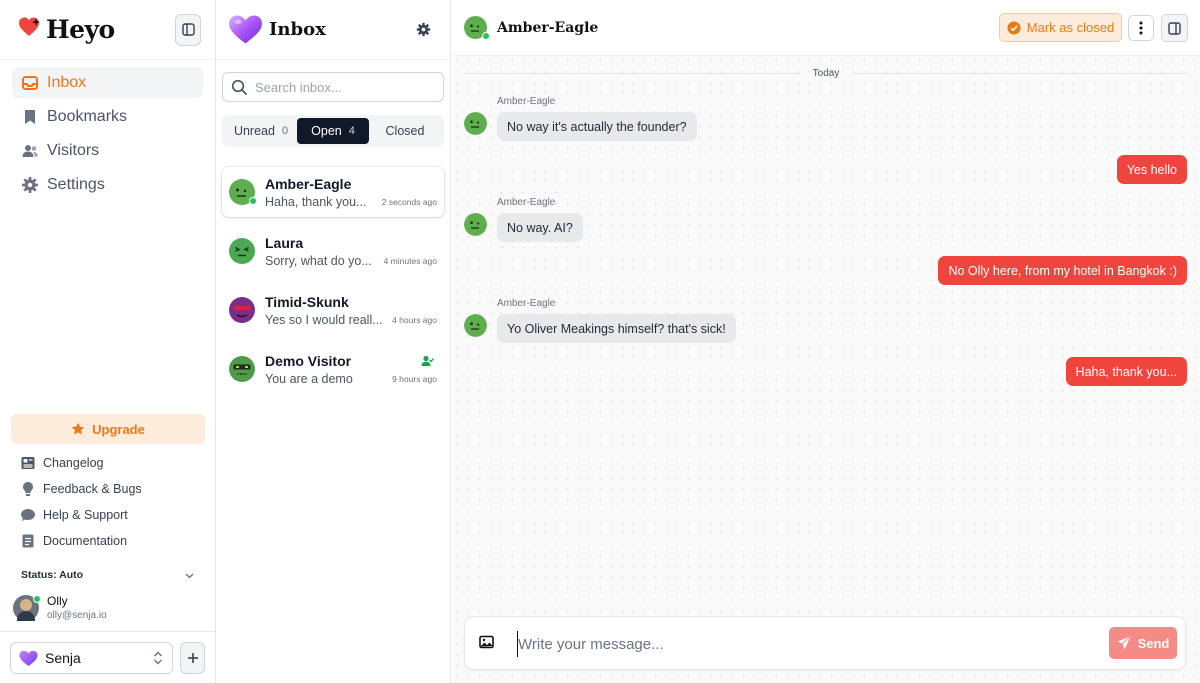  What do you see at coordinates (309, 378) in the screenshot?
I see `conversation-preview: You are a demo` at bounding box center [309, 378].